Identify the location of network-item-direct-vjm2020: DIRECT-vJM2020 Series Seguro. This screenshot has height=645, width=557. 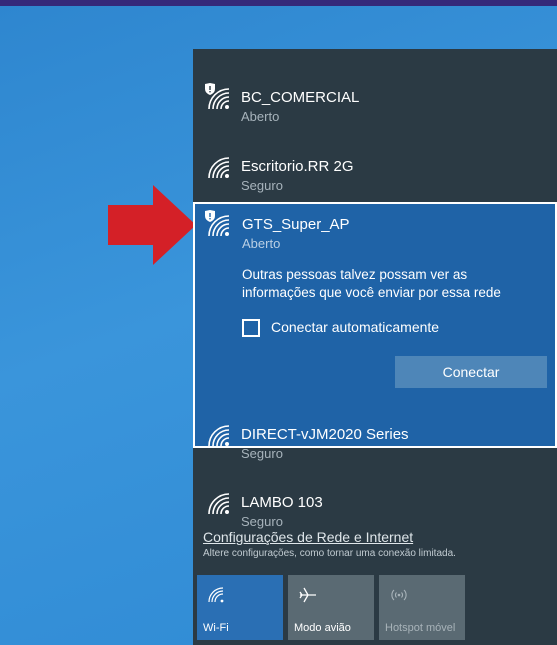
(375, 432).